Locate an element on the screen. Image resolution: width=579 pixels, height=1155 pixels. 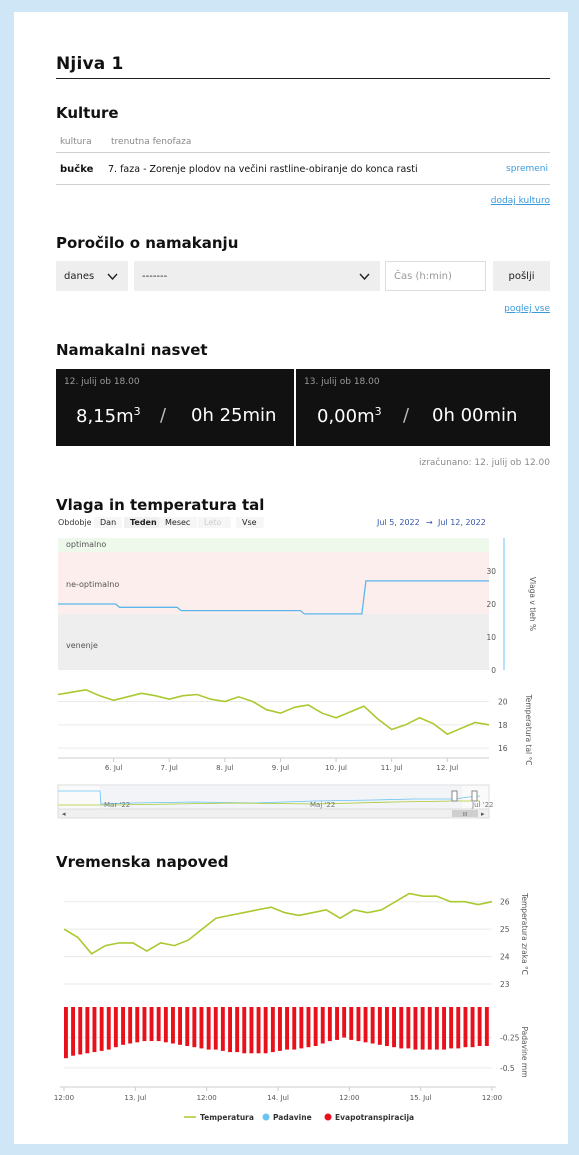
period-button: Leto is located at coordinates (212, 522).